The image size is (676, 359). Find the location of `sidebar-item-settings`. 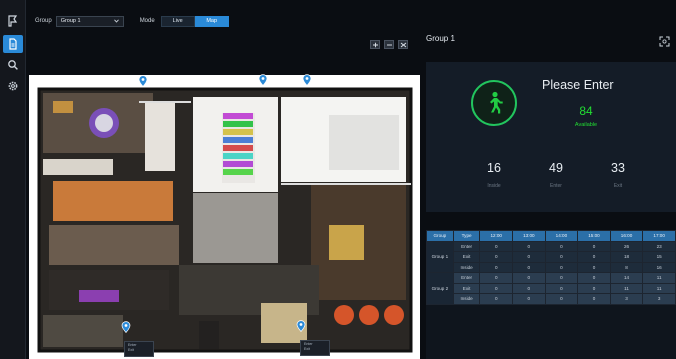

sidebar-item-settings is located at coordinates (13, 86).